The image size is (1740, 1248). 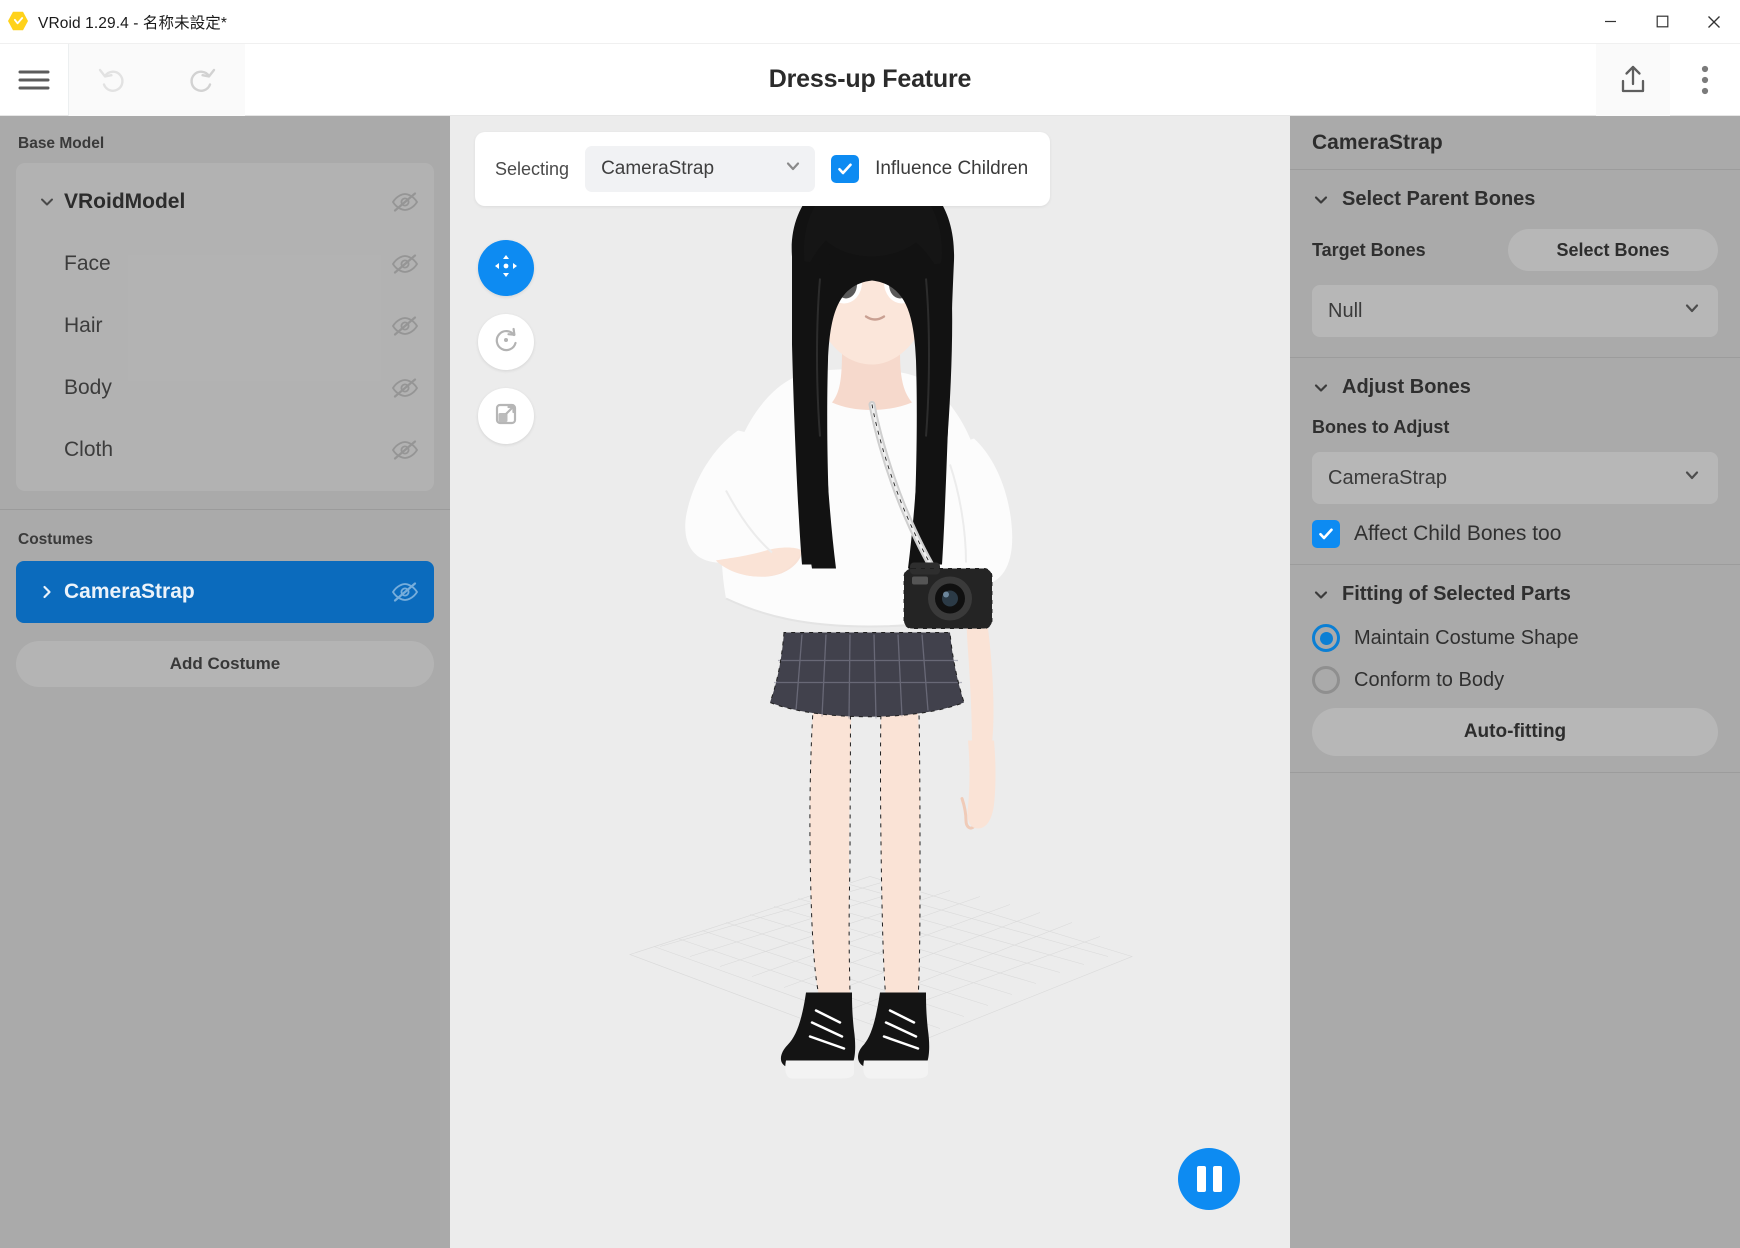 What do you see at coordinates (845, 169) in the screenshot?
I see `influence-children-checkbox` at bounding box center [845, 169].